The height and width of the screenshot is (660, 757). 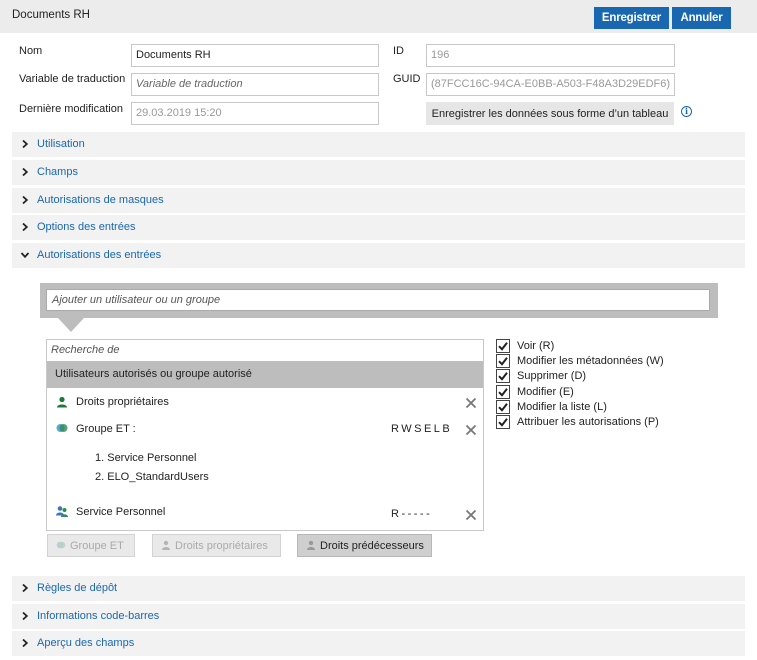 What do you see at coordinates (72, 79) in the screenshot?
I see `translation-label: Variable de traduction` at bounding box center [72, 79].